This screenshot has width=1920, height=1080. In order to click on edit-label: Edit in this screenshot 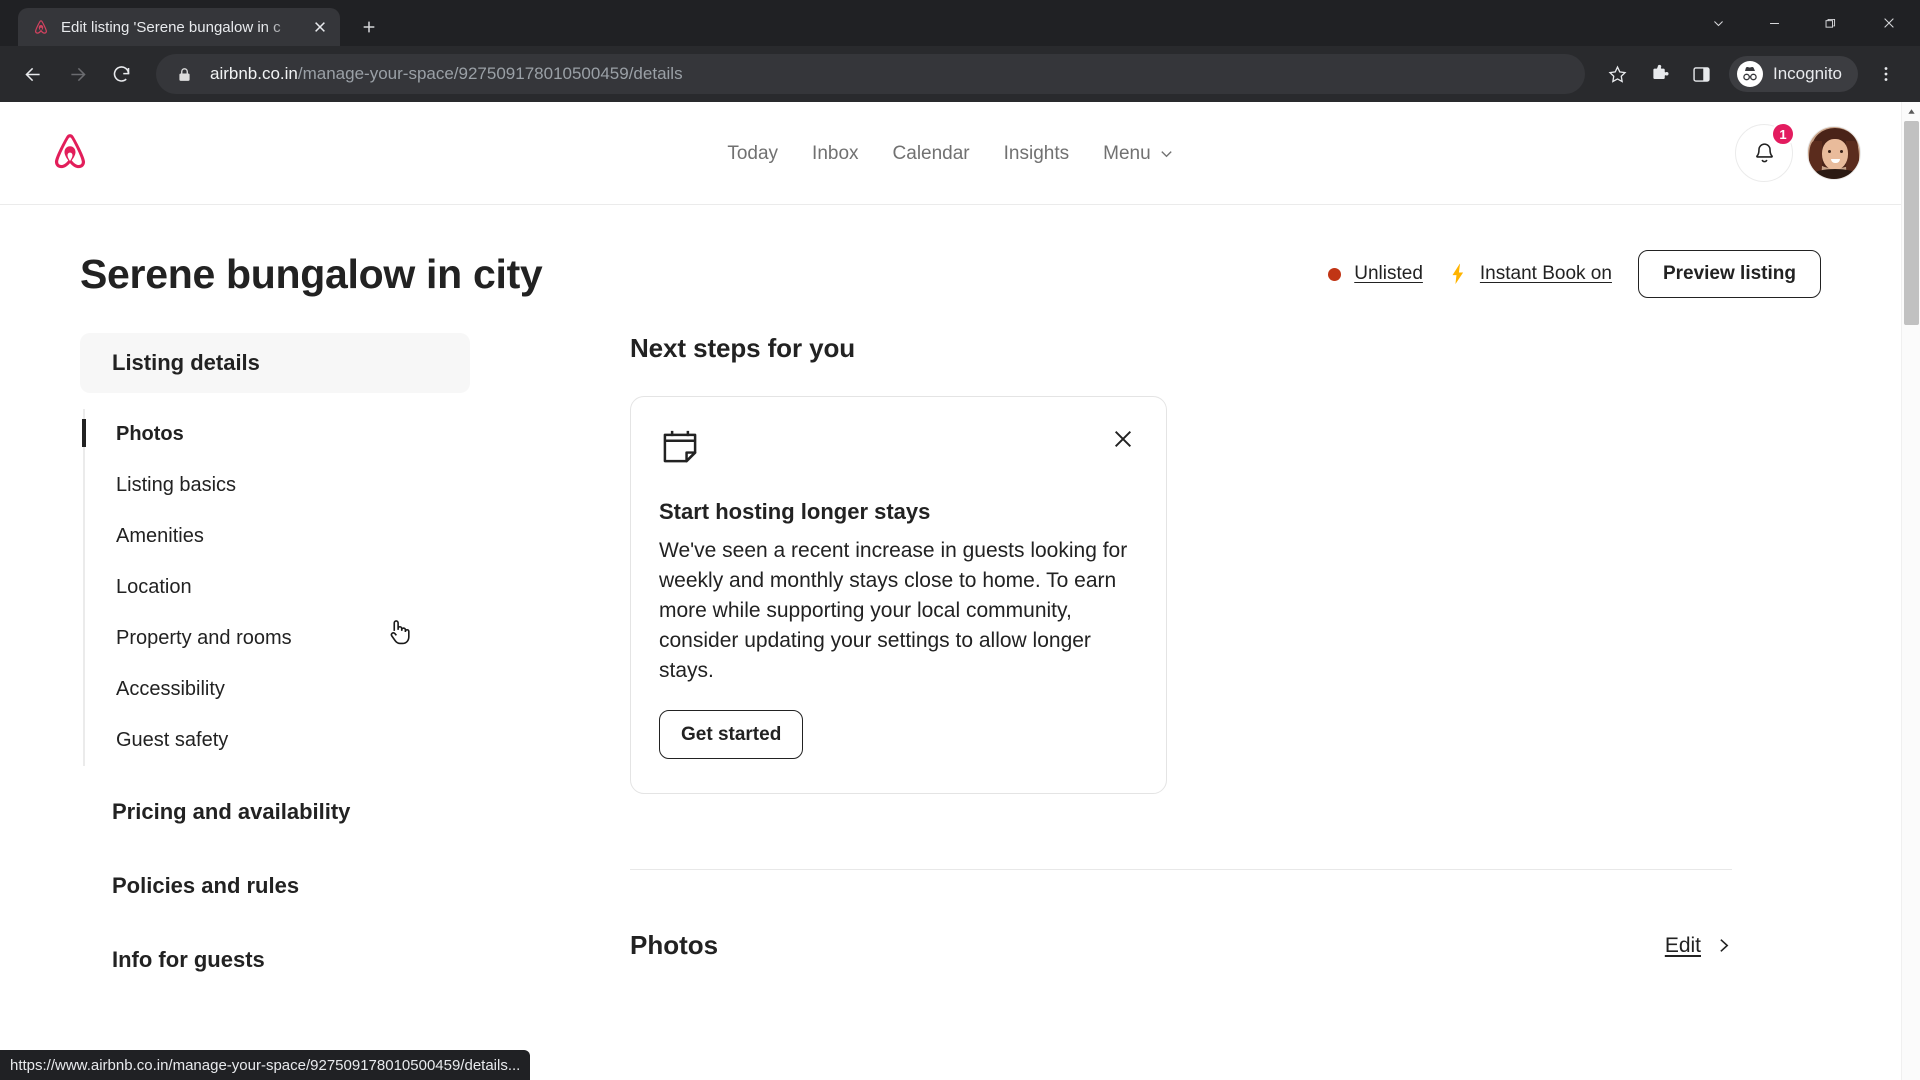, I will do `click(1682, 945)`.